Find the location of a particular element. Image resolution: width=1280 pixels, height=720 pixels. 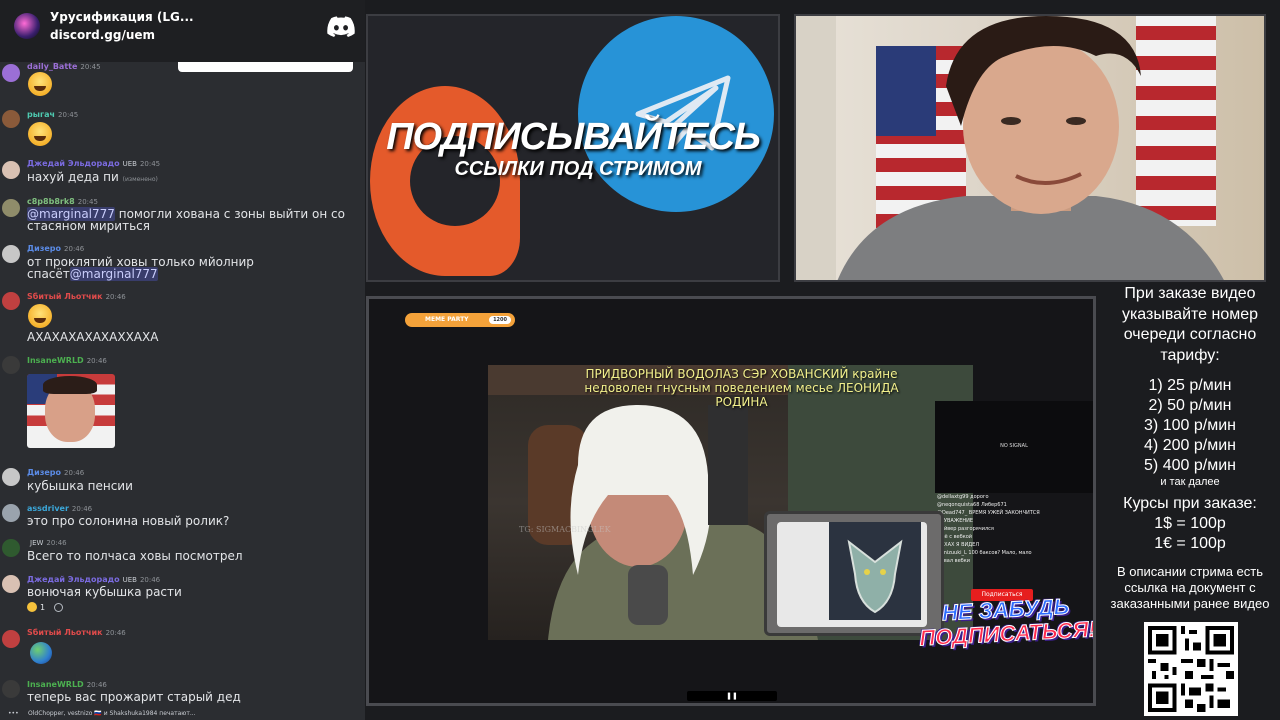

message-text: это про солонина новый ролик? is located at coordinates (128, 521).